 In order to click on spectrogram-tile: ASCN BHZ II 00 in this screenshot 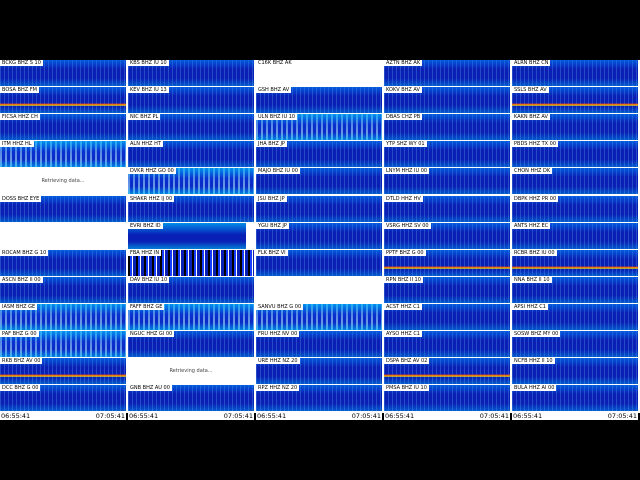, I will do `click(63, 289)`.